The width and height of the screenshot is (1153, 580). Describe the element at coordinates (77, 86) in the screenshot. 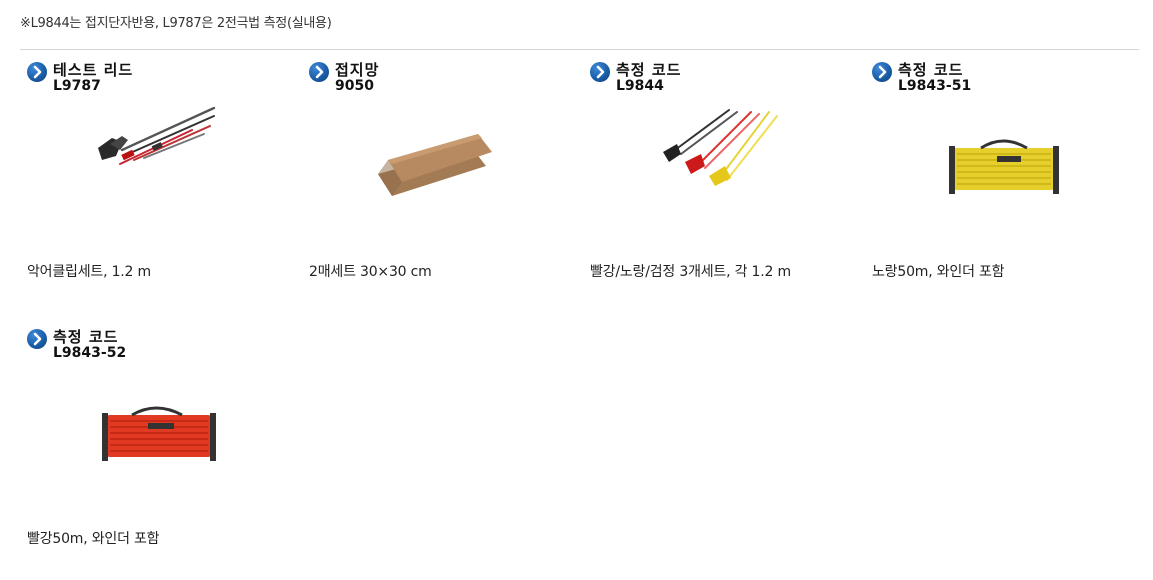

I see `product-model: L9787` at that location.